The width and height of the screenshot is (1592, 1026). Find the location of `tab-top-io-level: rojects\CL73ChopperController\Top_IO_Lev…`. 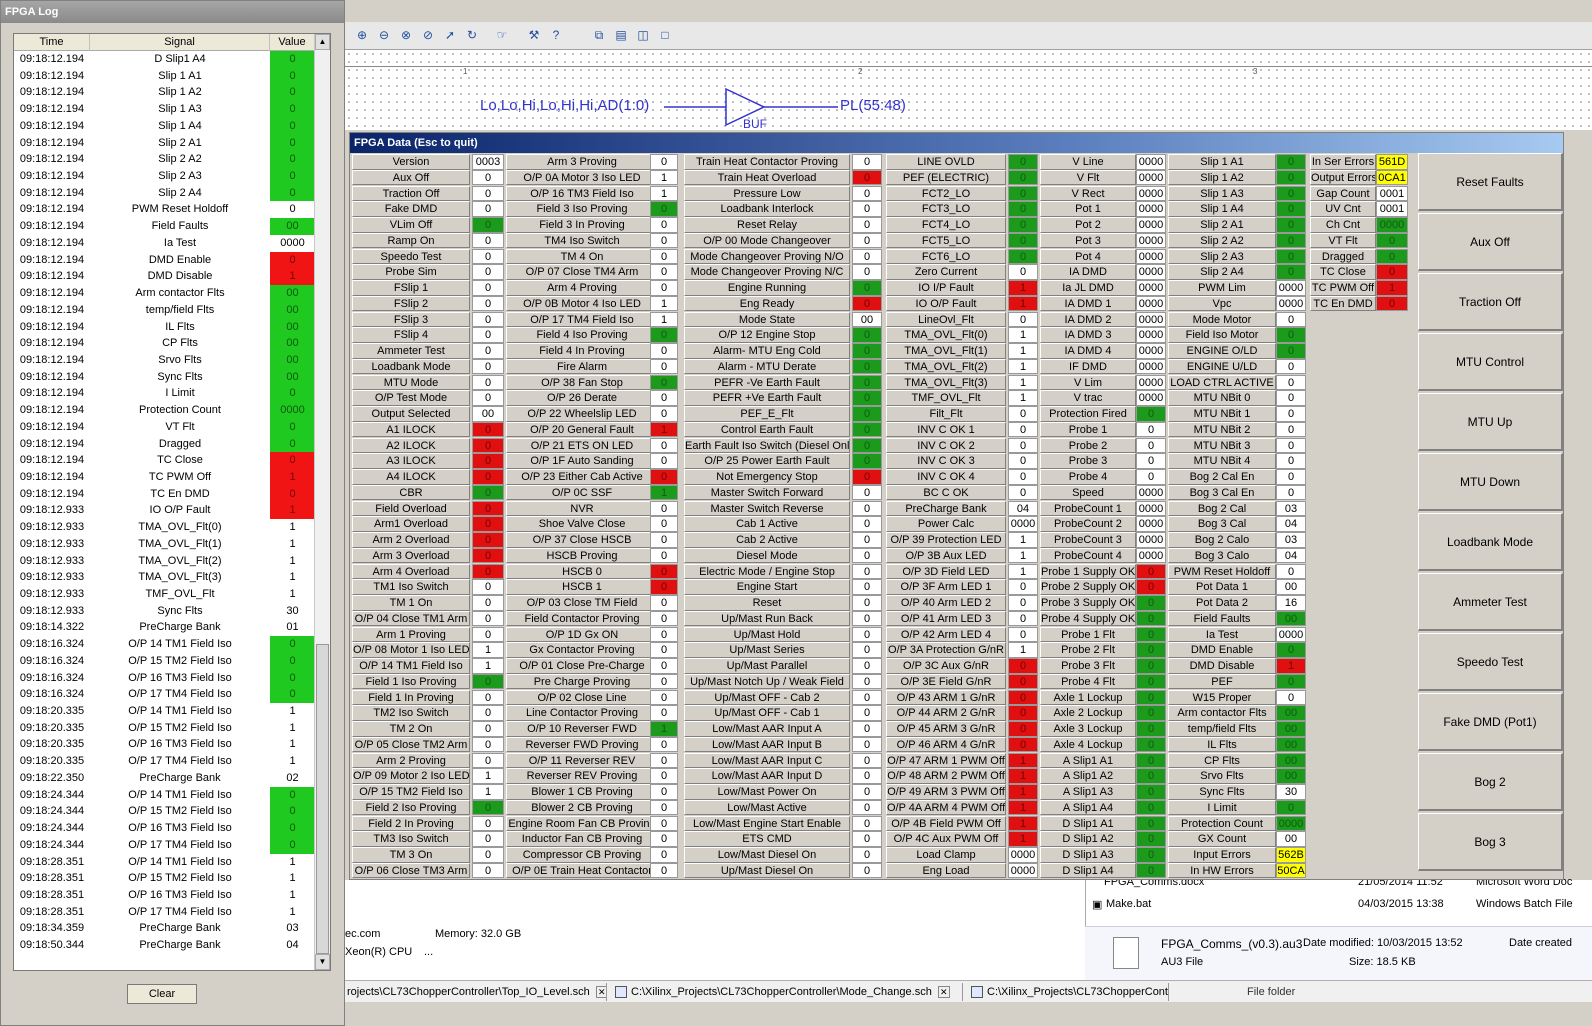

tab-top-io-level: rojects\CL73ChopperController\Top_IO_Lev… is located at coordinates (476, 992).